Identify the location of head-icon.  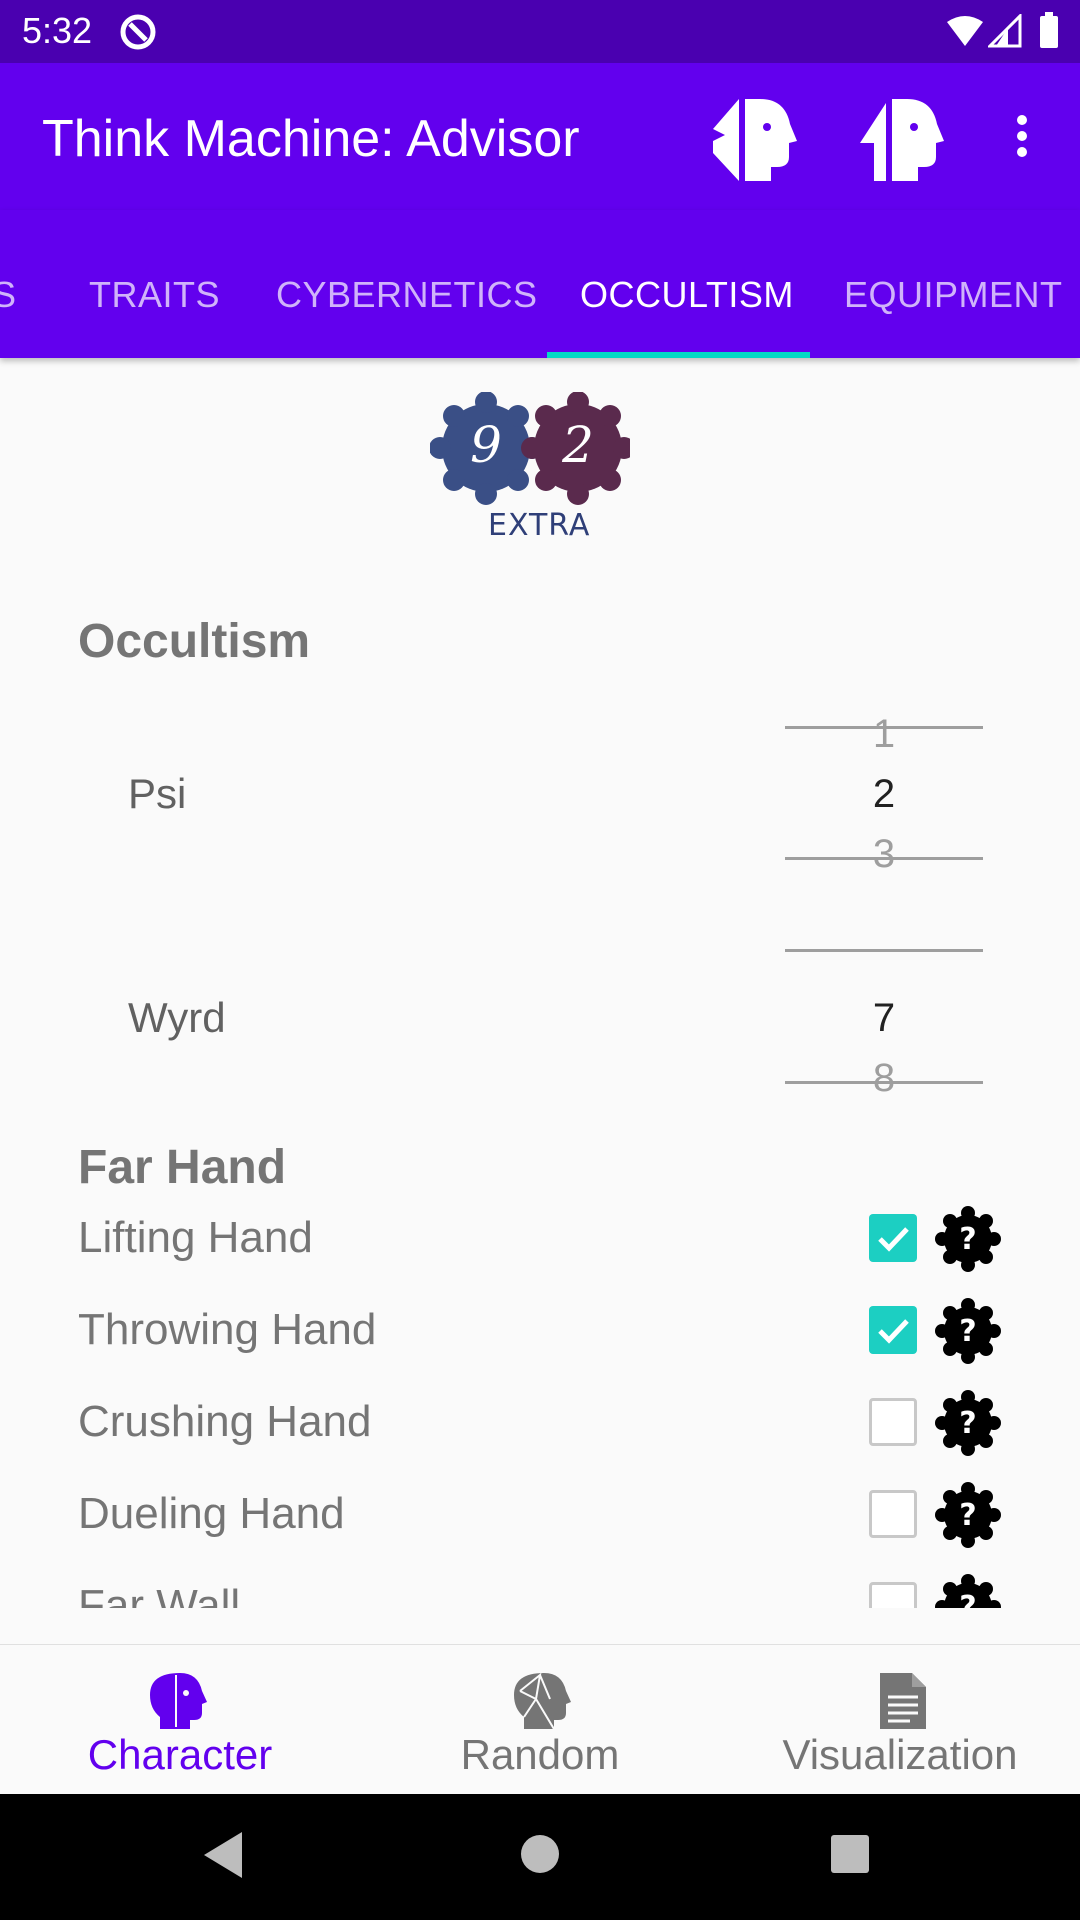
(178, 1701).